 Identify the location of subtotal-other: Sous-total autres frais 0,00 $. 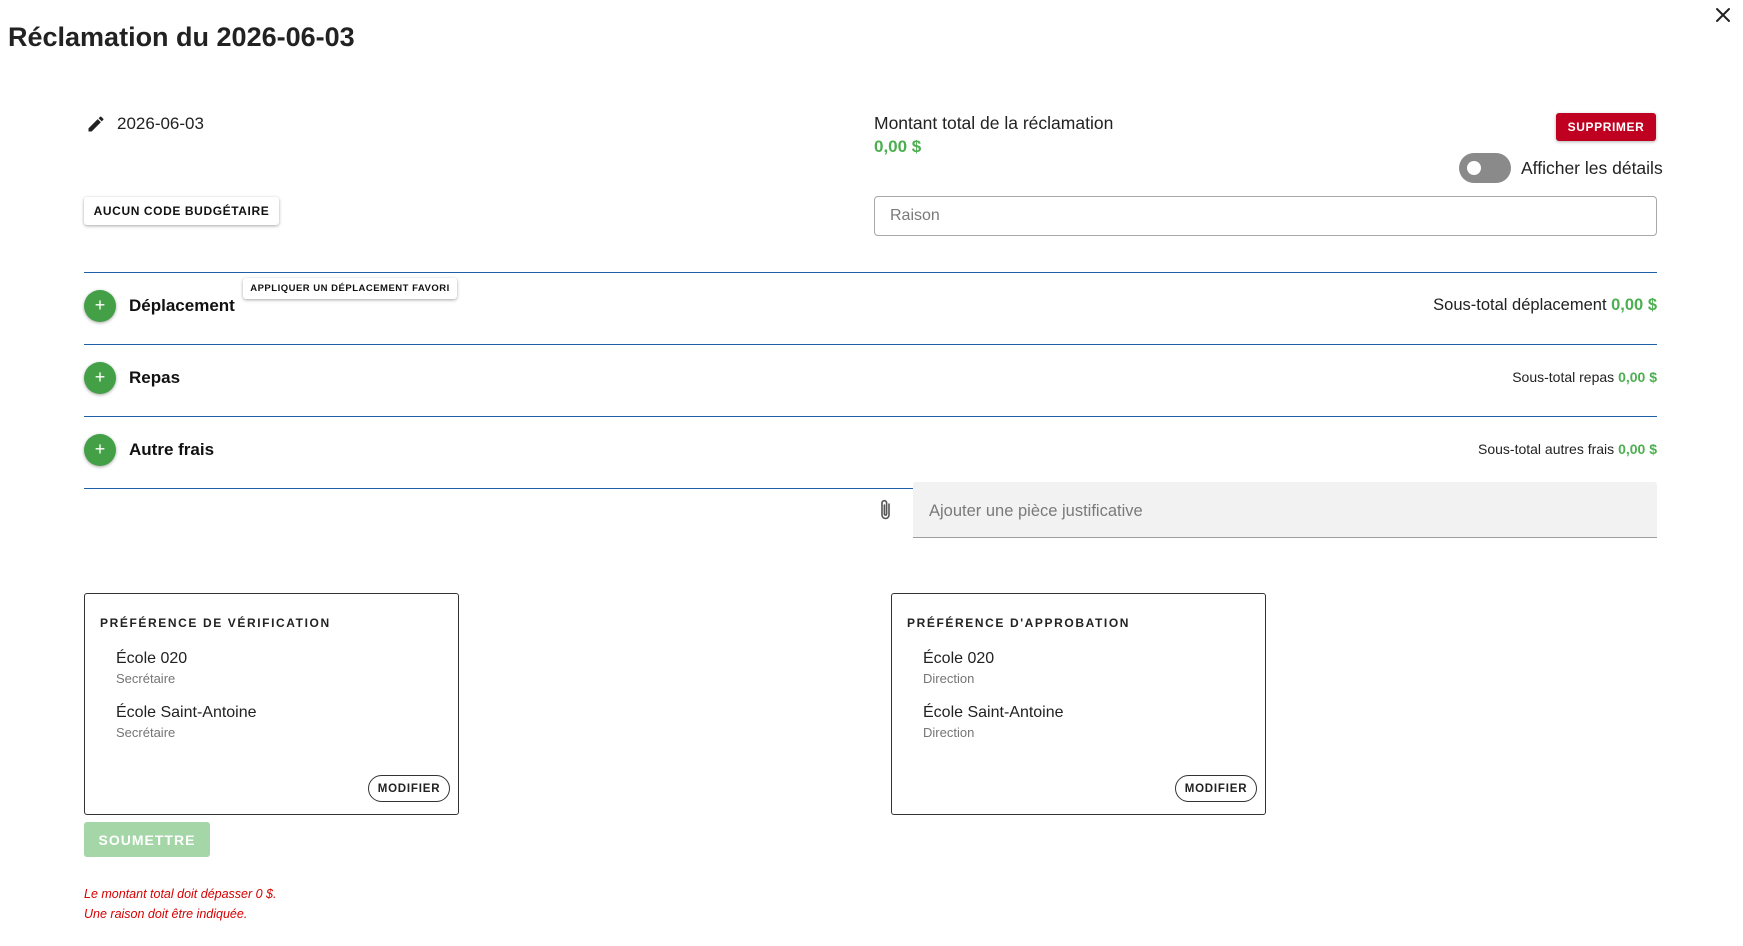
(1567, 449).